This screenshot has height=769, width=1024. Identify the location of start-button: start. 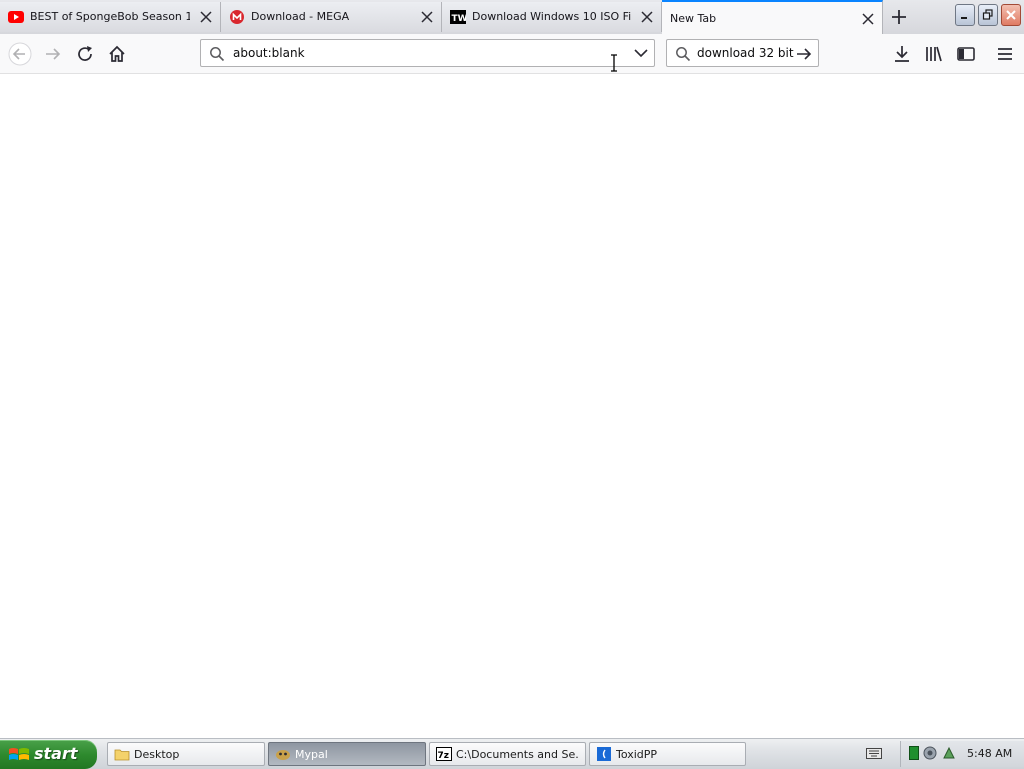
(48, 754).